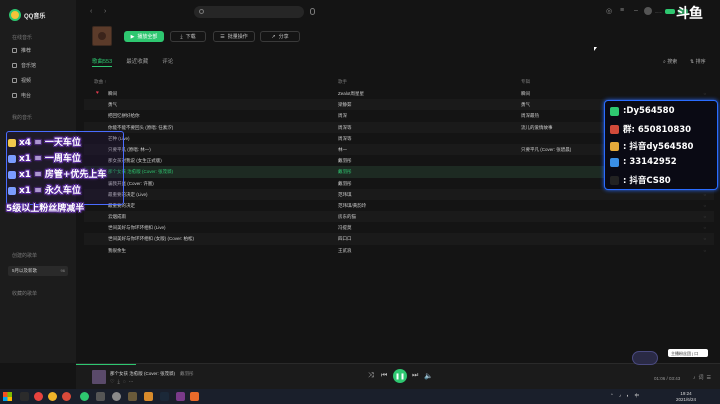  What do you see at coordinates (7, 396) in the screenshot?
I see `windows-start-icon` at bounding box center [7, 396].